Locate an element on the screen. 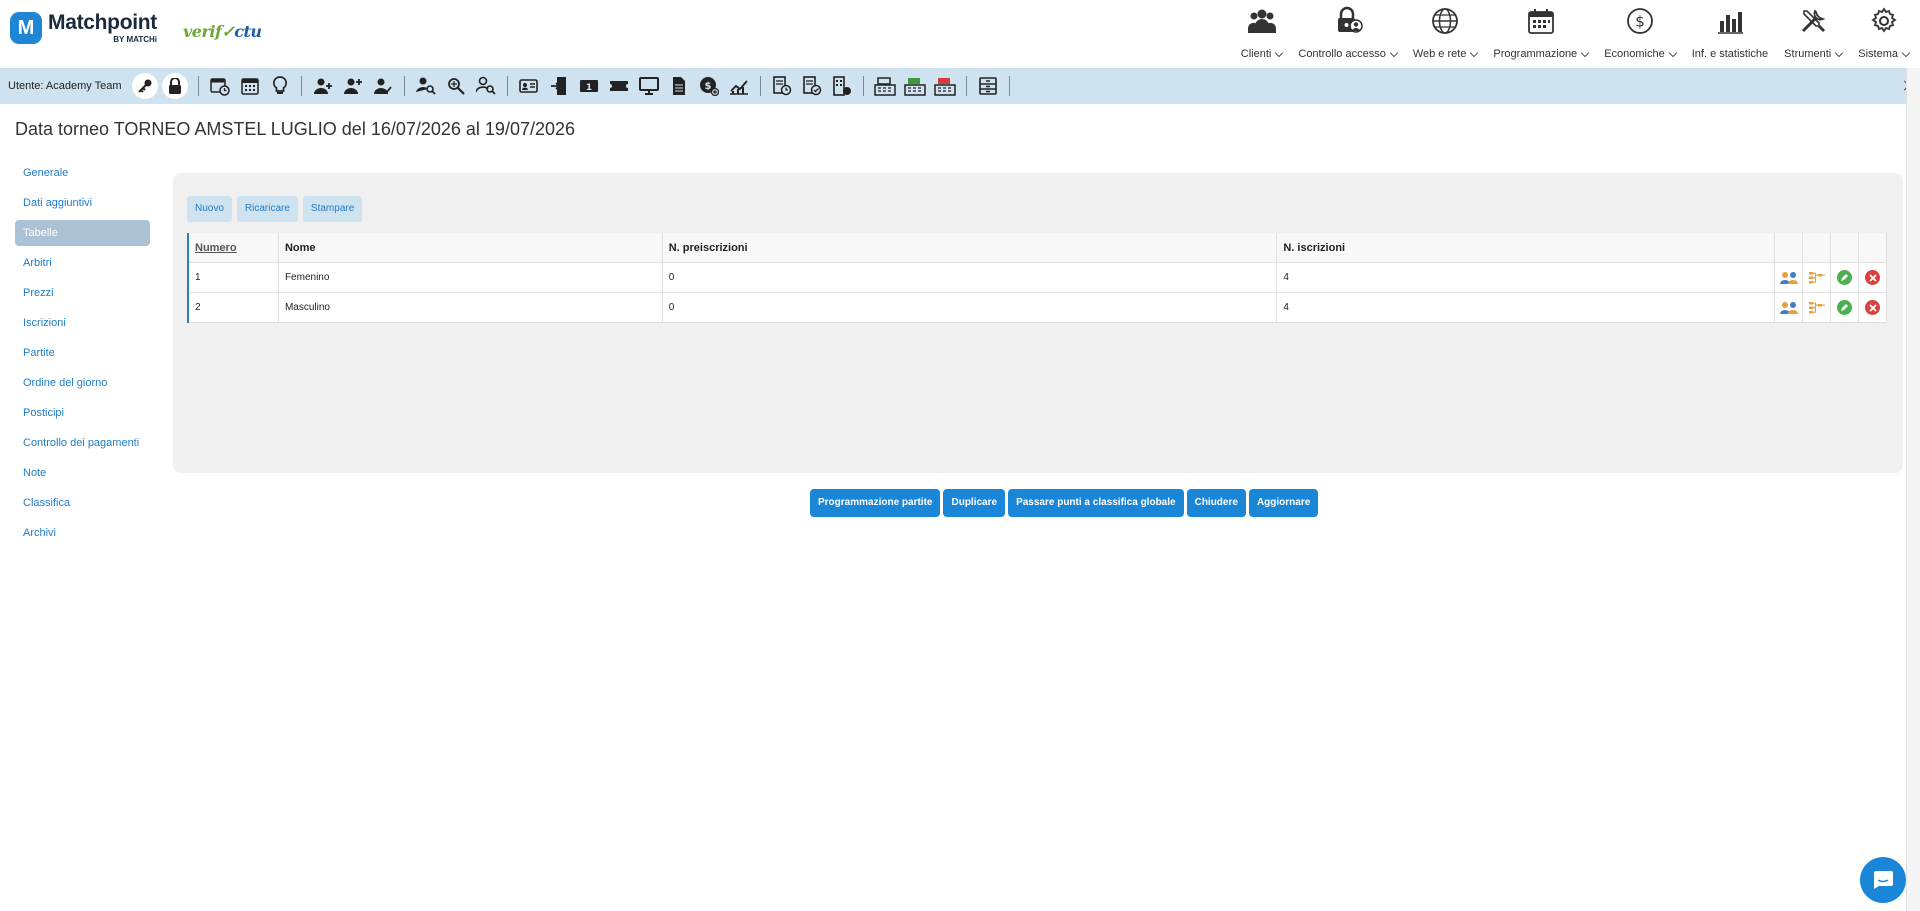  gear-icon is located at coordinates (1884, 21).